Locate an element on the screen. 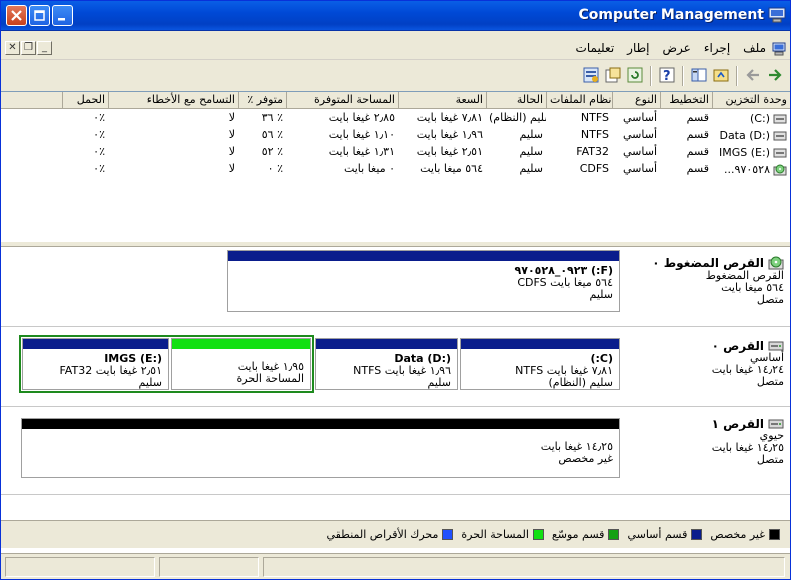 This screenshot has width=791, height=580. maximize-button is located at coordinates (39, 15).